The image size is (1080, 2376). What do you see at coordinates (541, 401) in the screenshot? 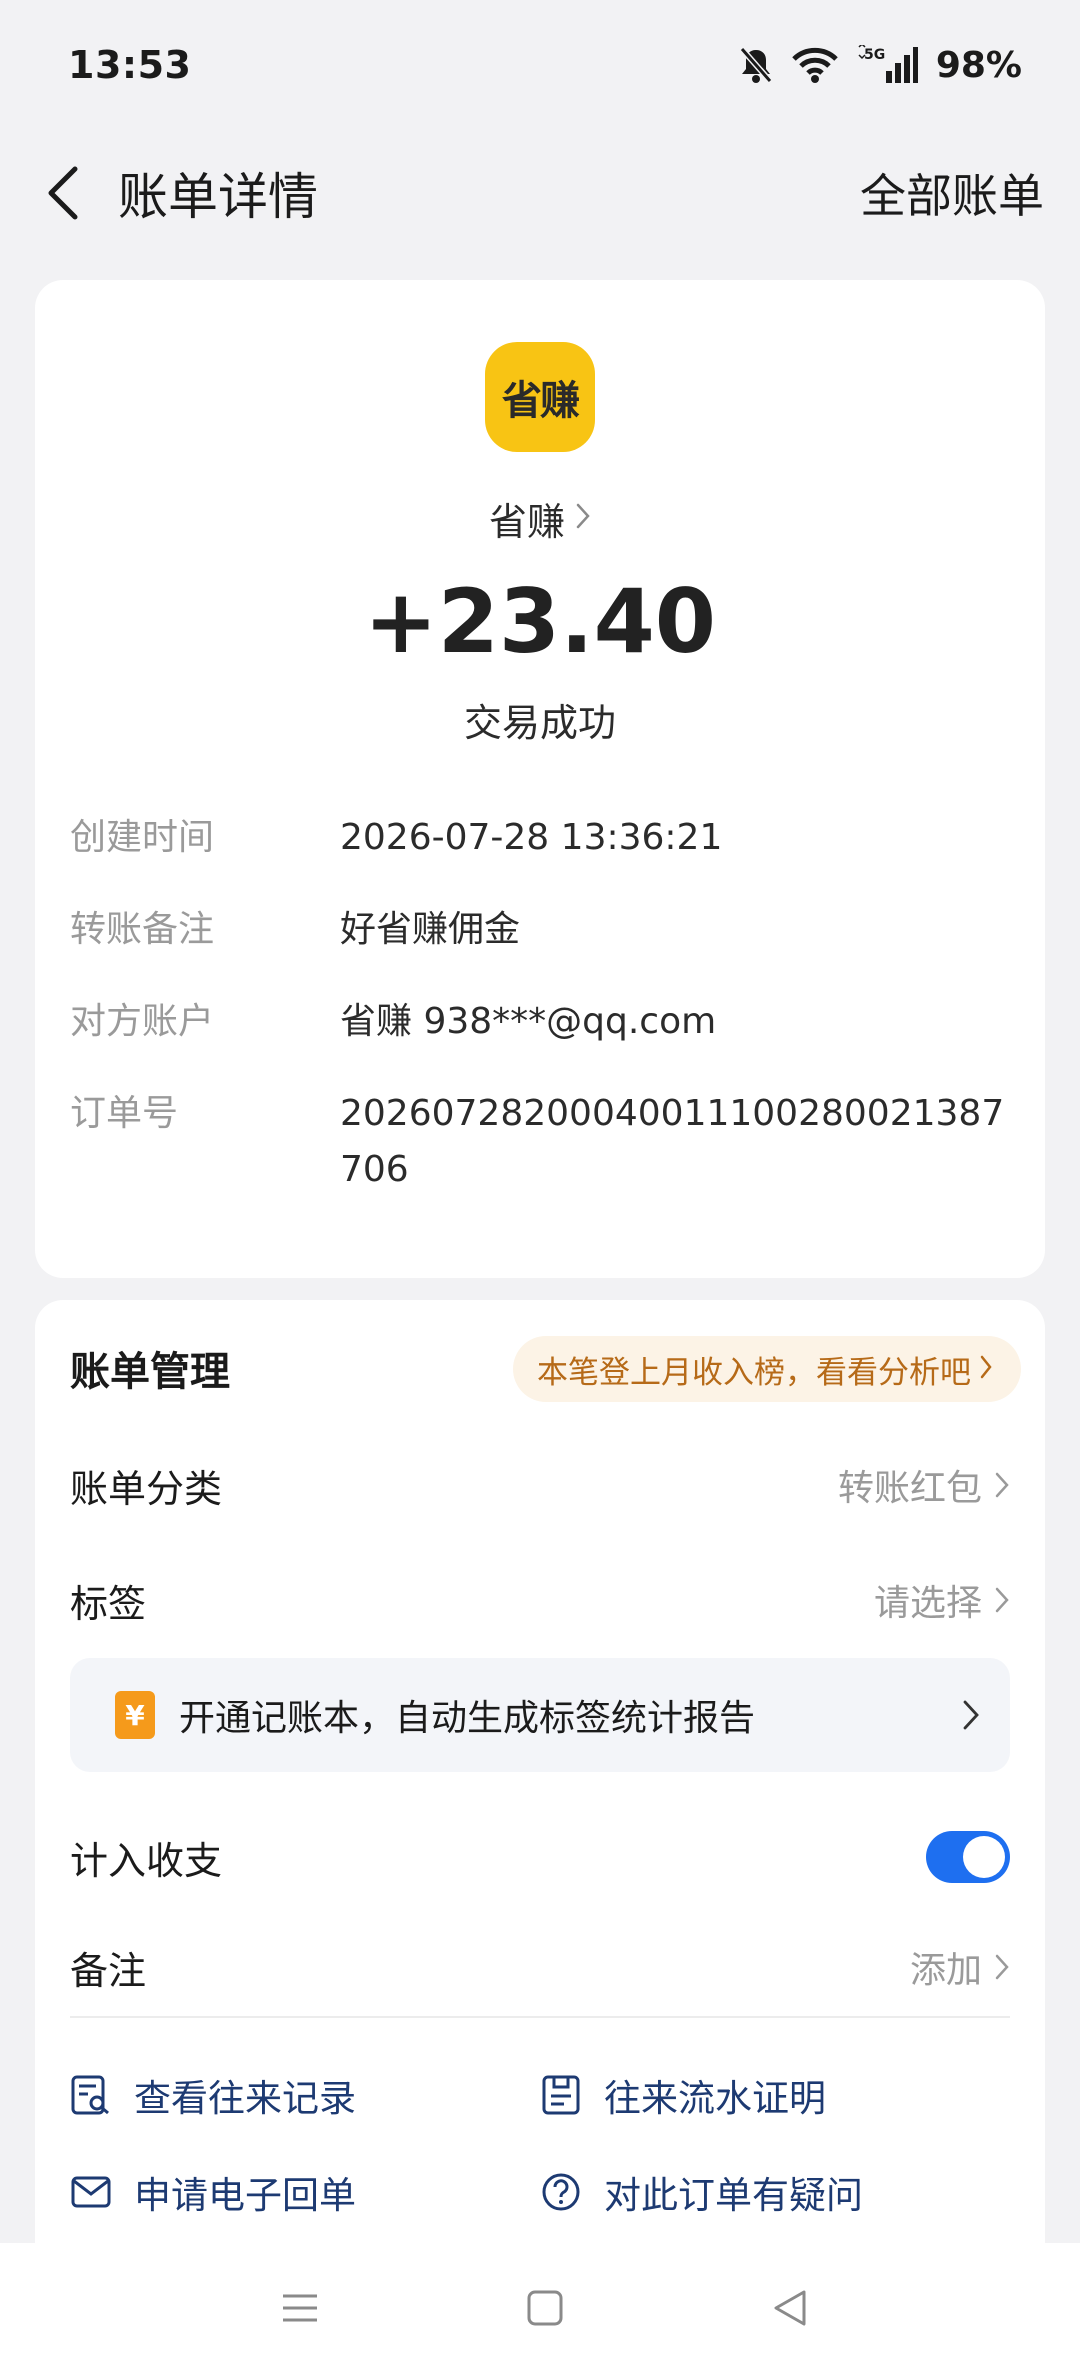
I see `merchant-logo-text: 省赚` at bounding box center [541, 401].